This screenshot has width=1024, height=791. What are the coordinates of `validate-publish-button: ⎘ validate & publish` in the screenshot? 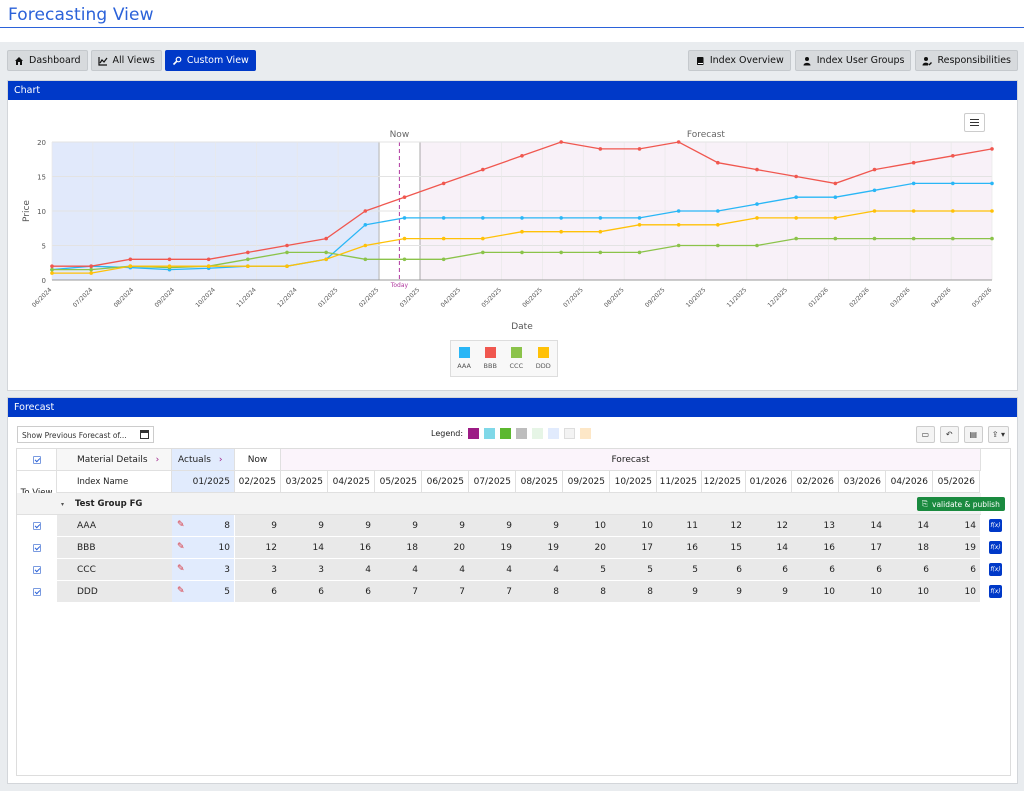 It's located at (961, 504).